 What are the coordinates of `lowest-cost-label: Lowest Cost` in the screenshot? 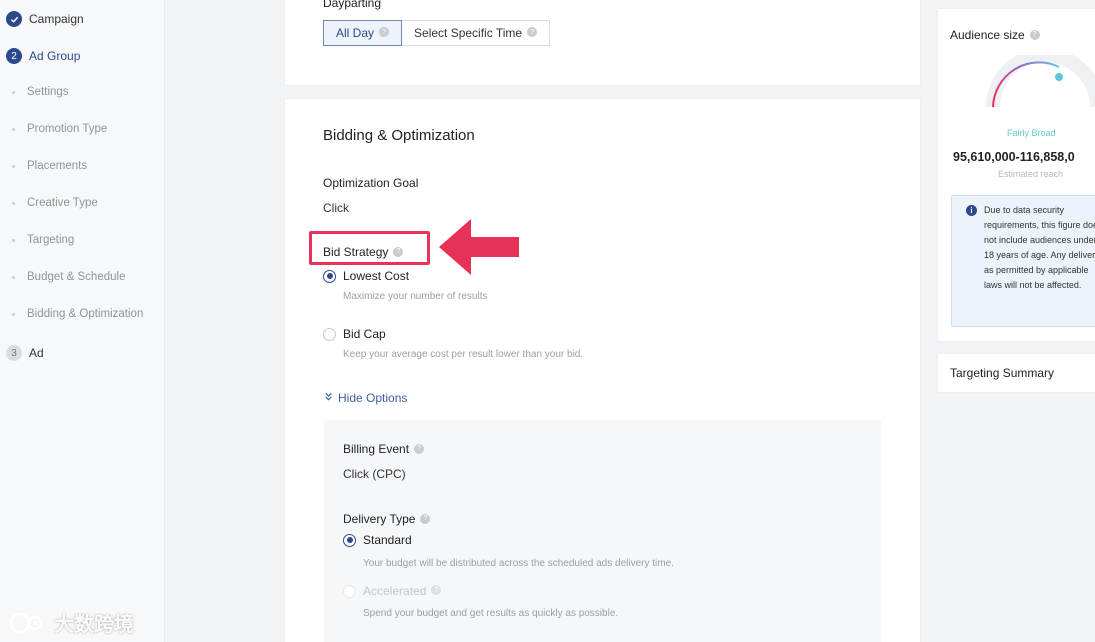 It's located at (376, 276).